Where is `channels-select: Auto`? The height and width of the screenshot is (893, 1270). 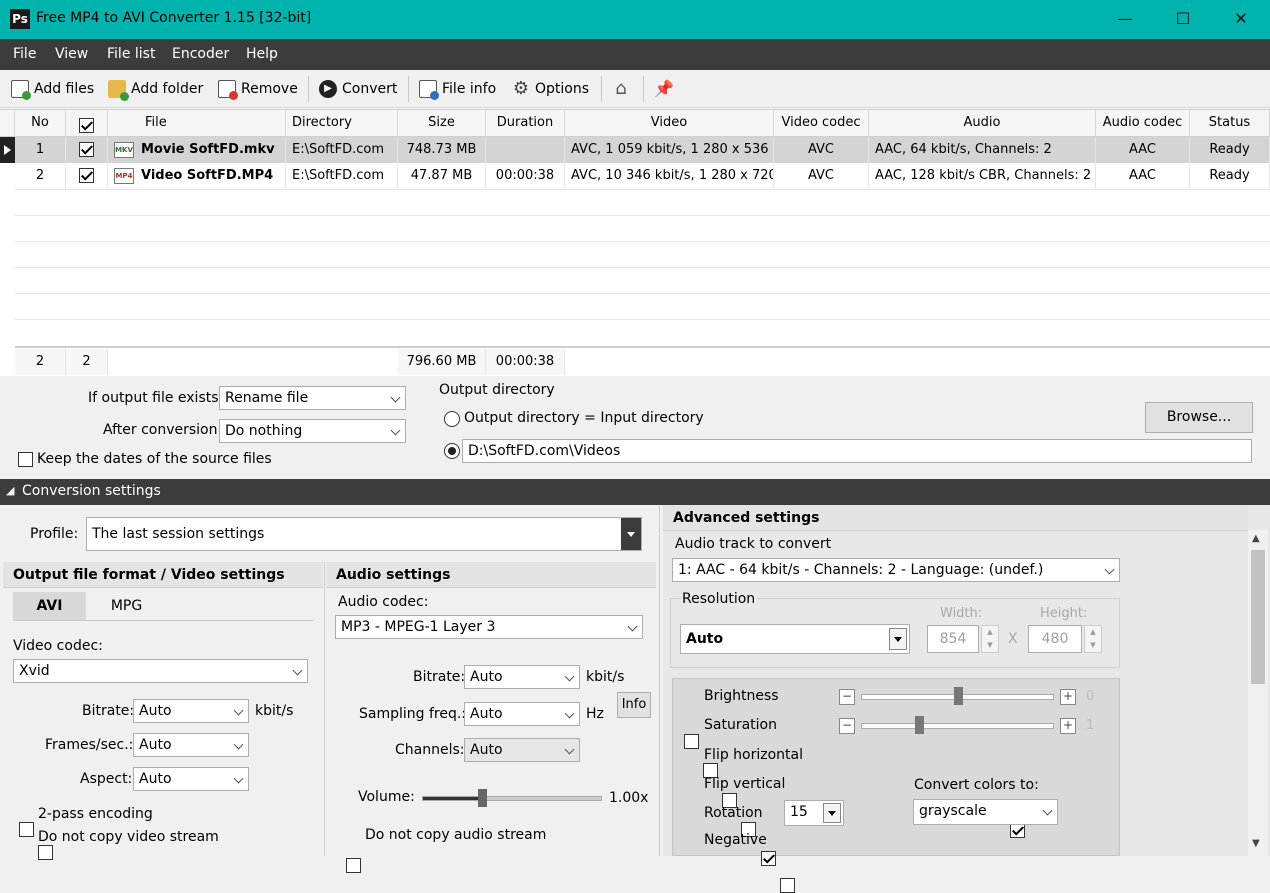 channels-select: Auto is located at coordinates (522, 750).